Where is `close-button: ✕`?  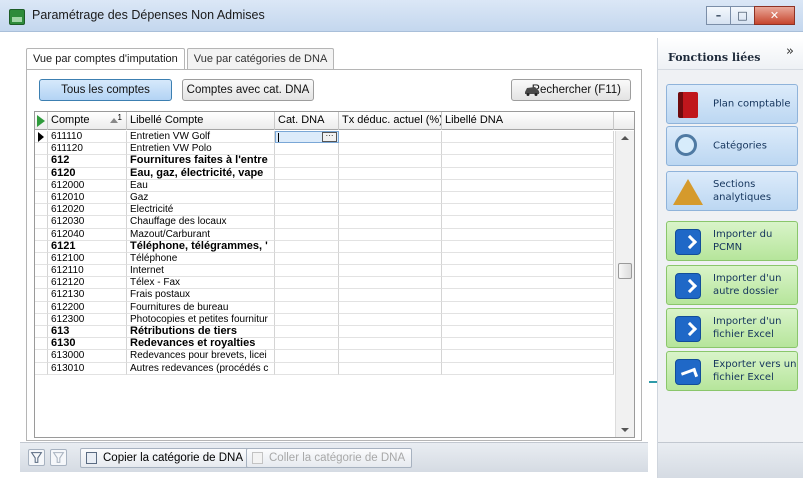
close-button: ✕ is located at coordinates (774, 15).